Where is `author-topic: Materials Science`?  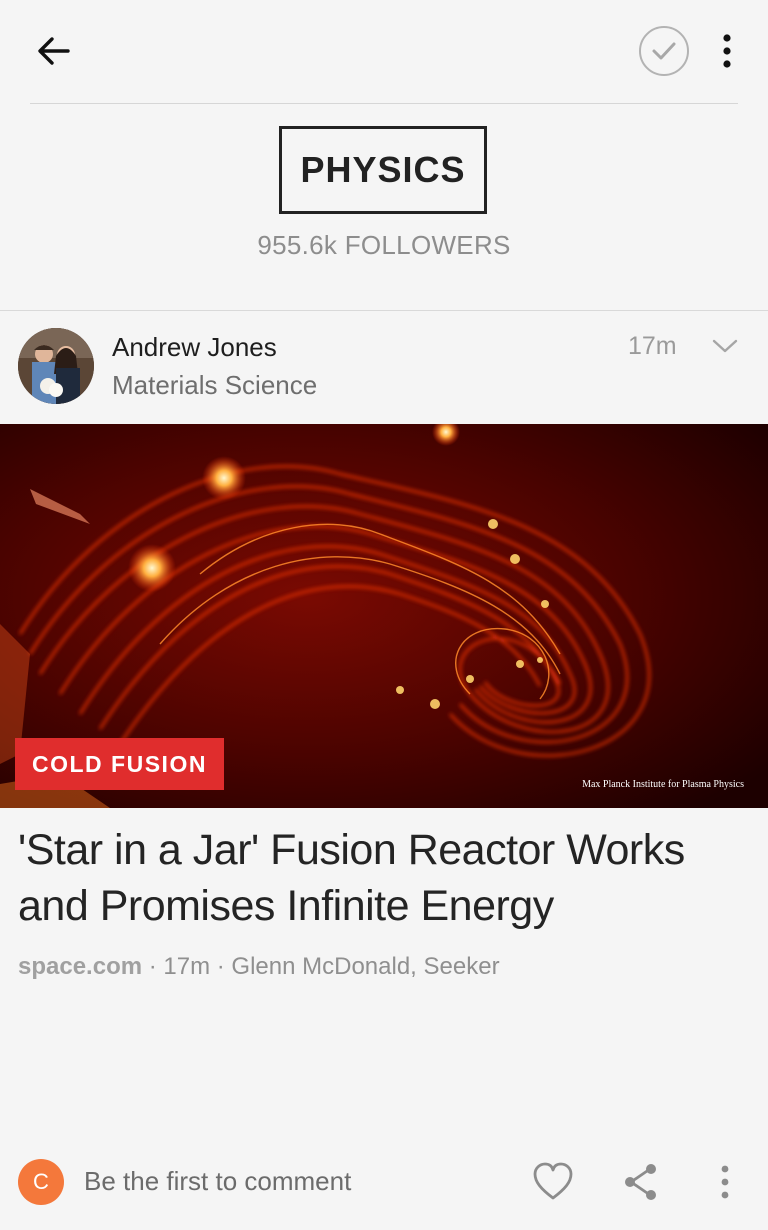
author-topic: Materials Science is located at coordinates (214, 385).